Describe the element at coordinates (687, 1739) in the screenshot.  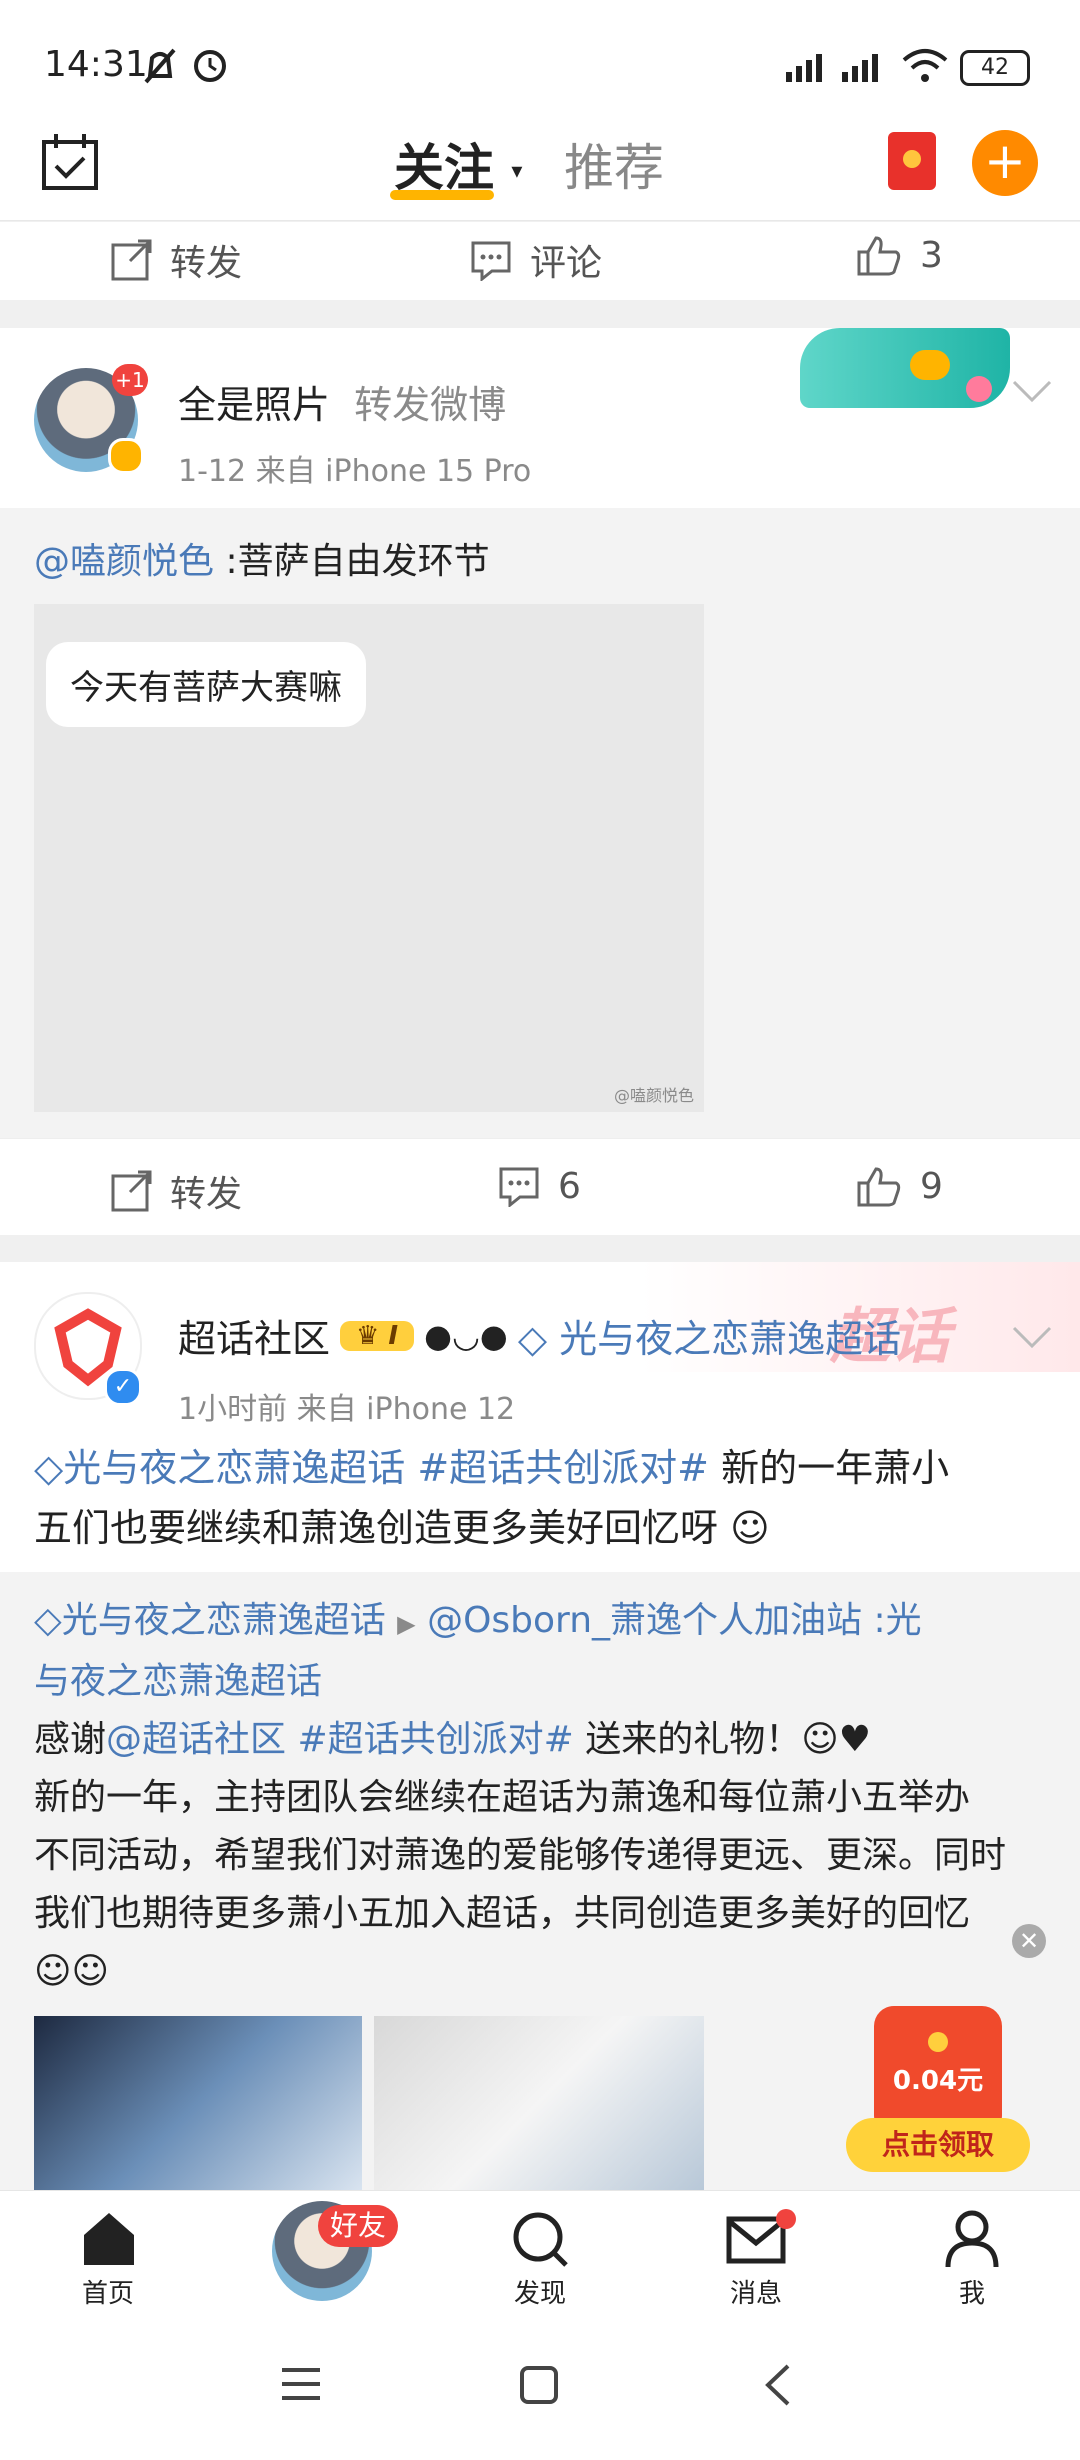
I see `text-part: 送来的礼物！` at that location.